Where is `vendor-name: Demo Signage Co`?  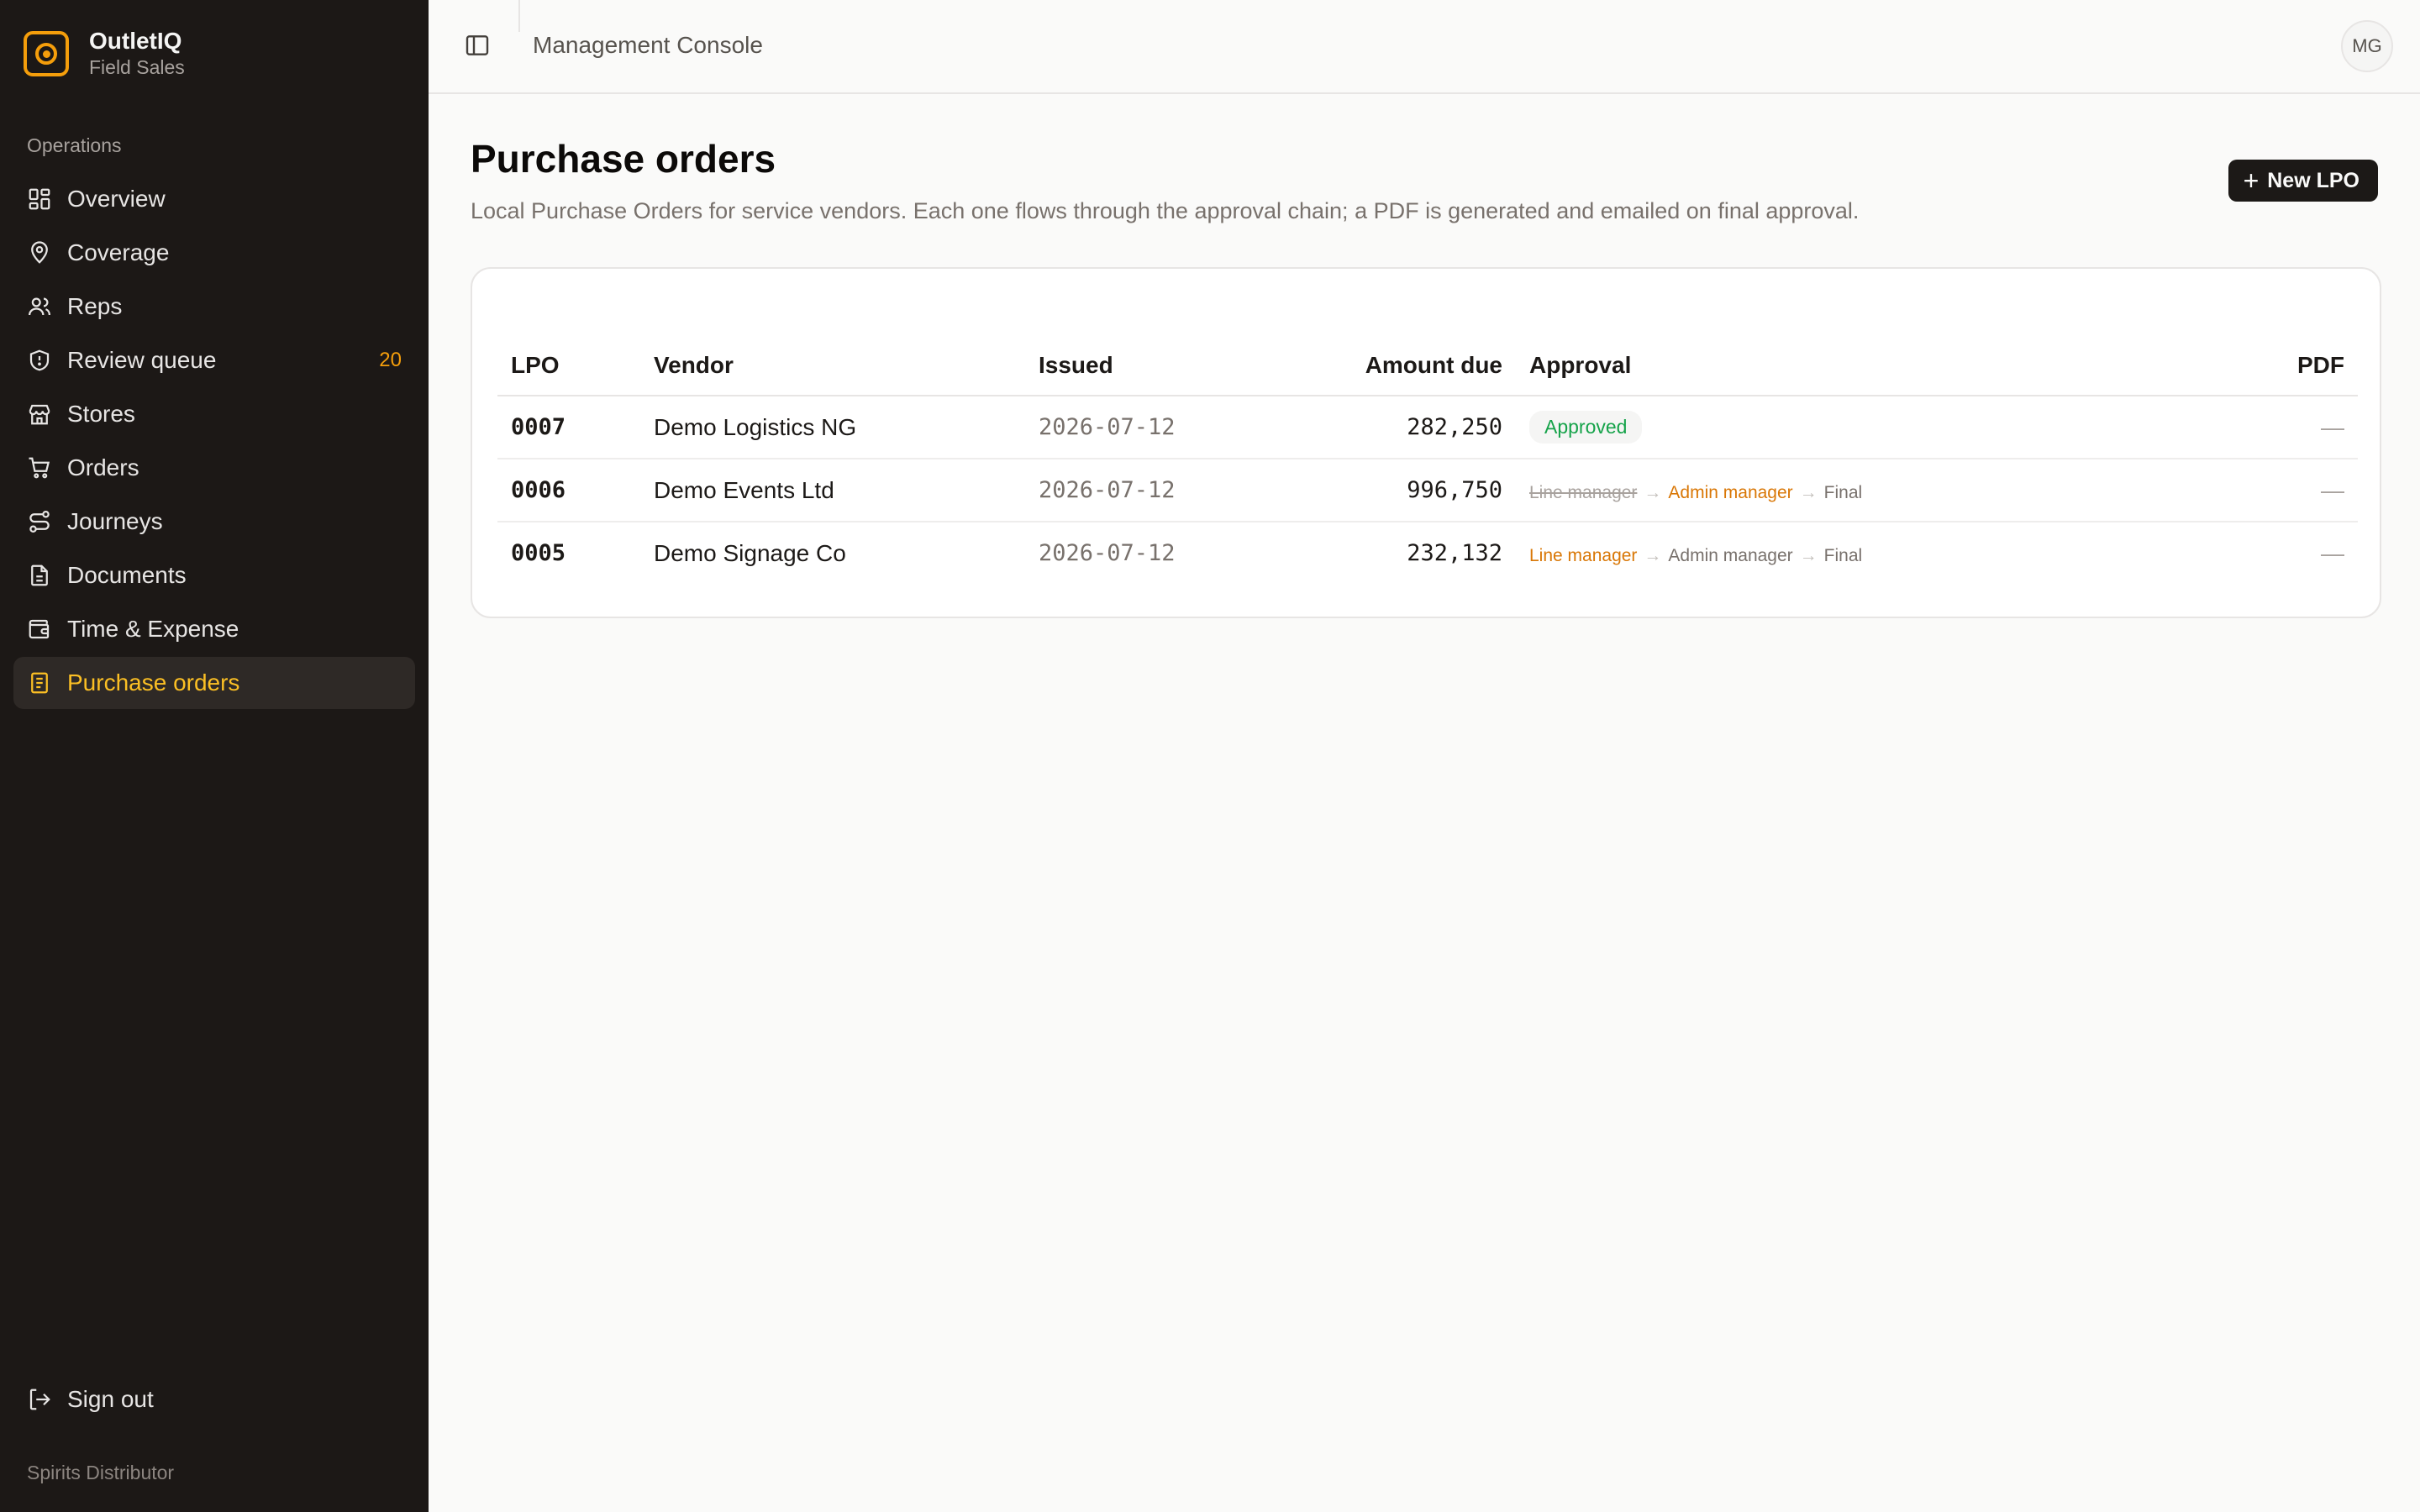
vendor-name: Demo Signage Co is located at coordinates (750, 552).